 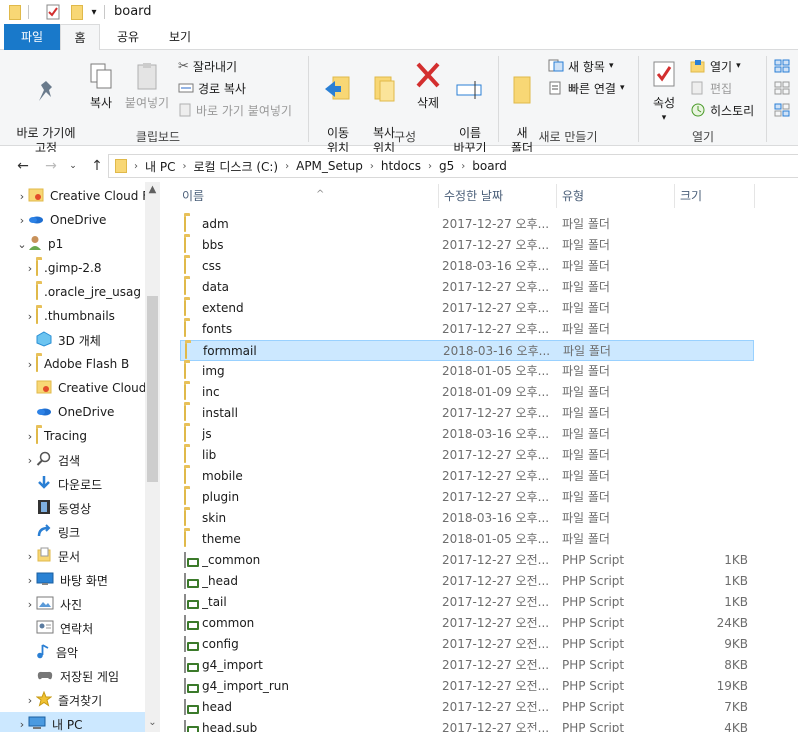 What do you see at coordinates (53, 12) in the screenshot?
I see `properties-quick-icon` at bounding box center [53, 12].